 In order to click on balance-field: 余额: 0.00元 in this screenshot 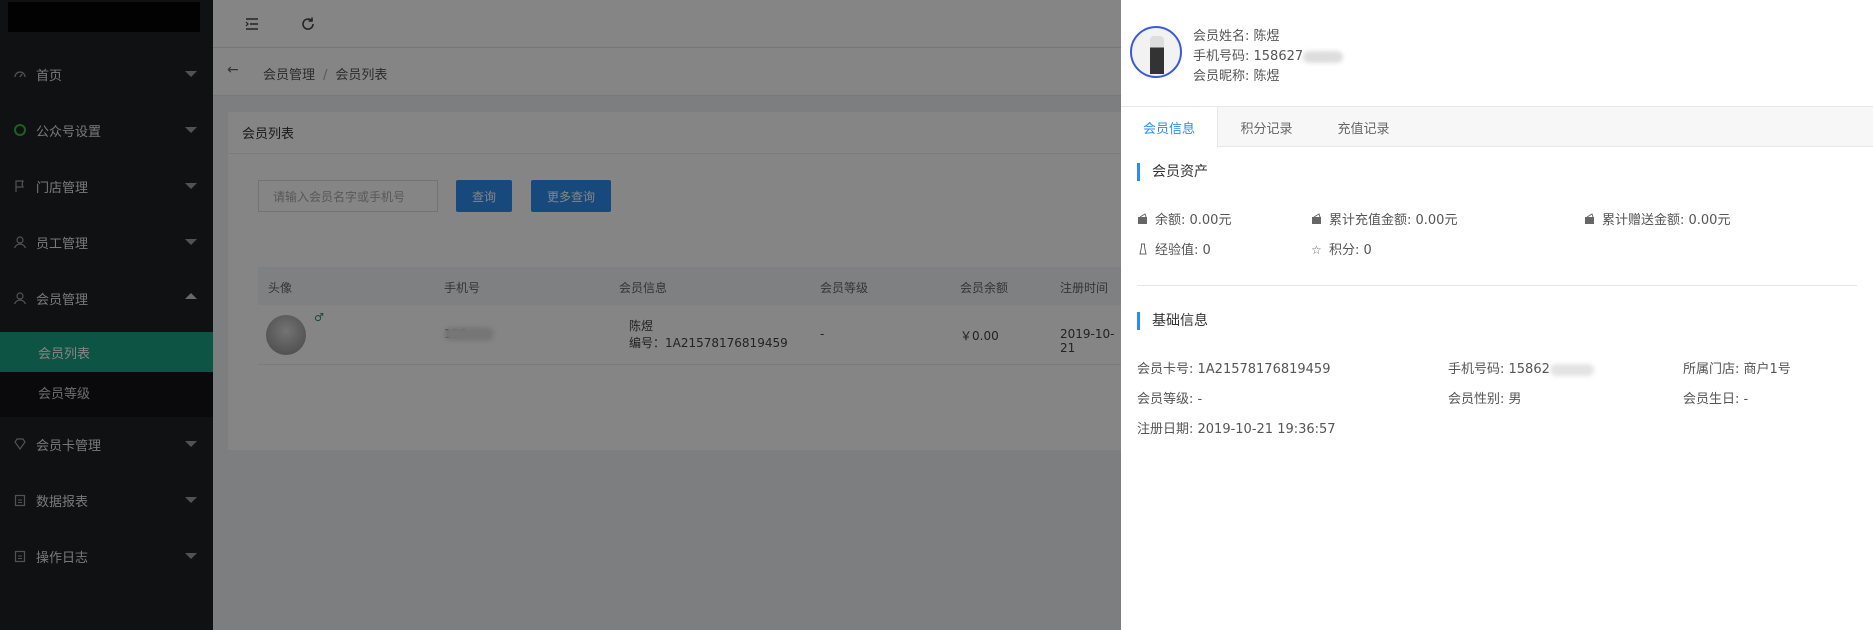, I will do `click(1184, 218)`.